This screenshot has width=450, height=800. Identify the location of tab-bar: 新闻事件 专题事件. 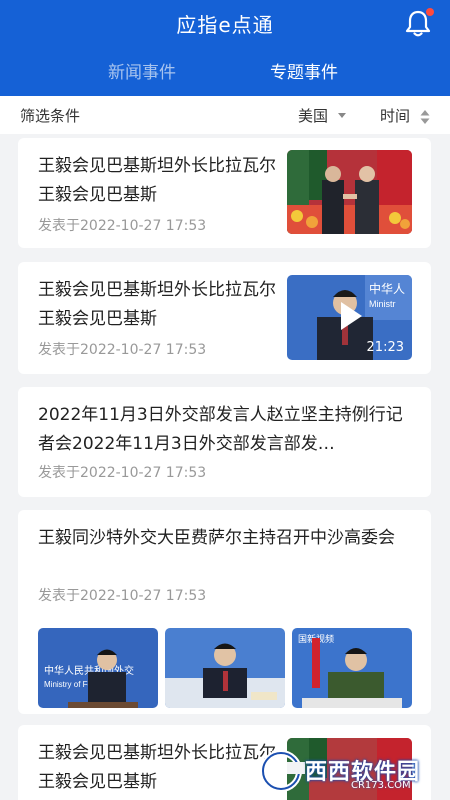
(225, 73).